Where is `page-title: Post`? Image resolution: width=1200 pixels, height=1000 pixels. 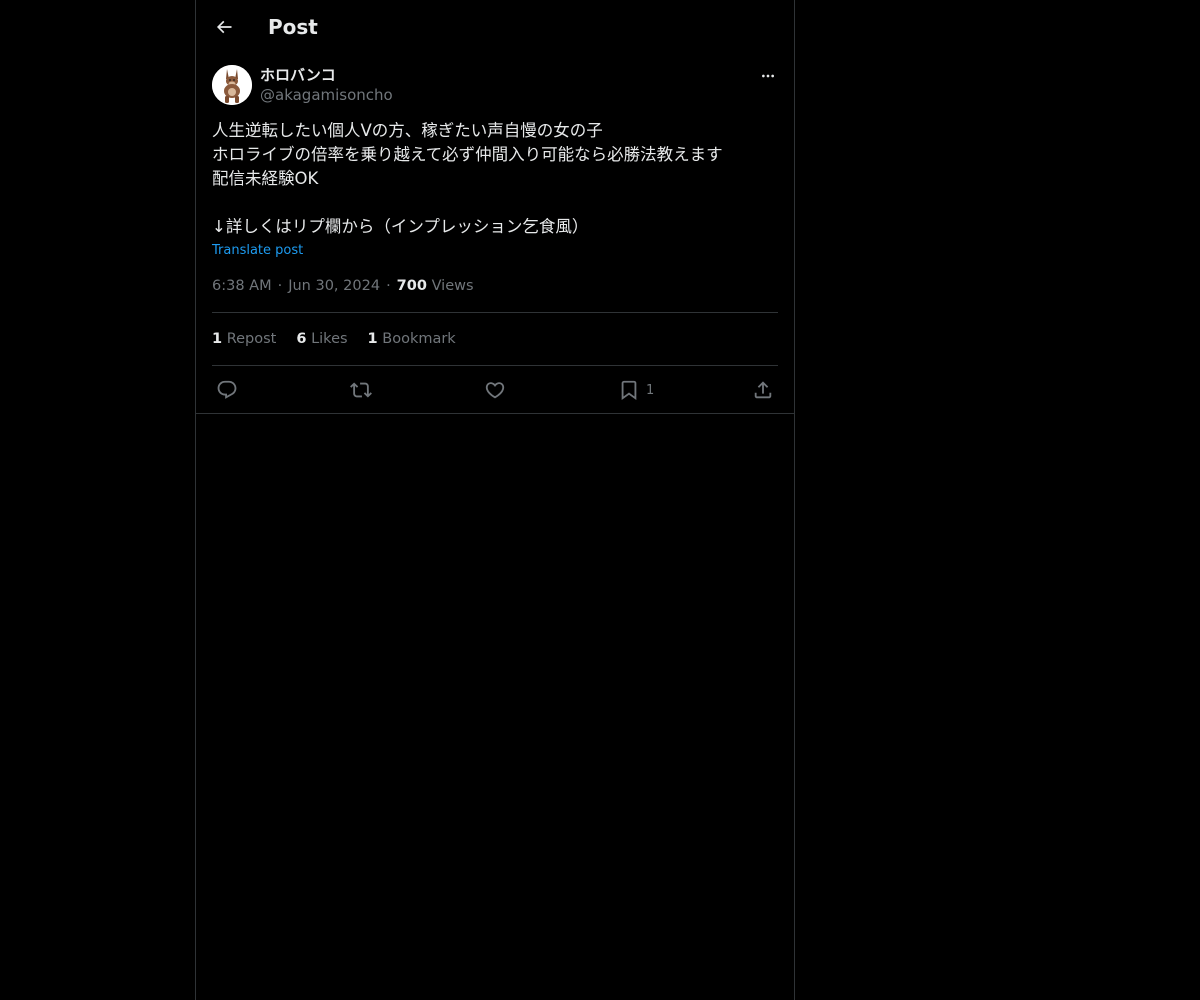
page-title: Post is located at coordinates (293, 27).